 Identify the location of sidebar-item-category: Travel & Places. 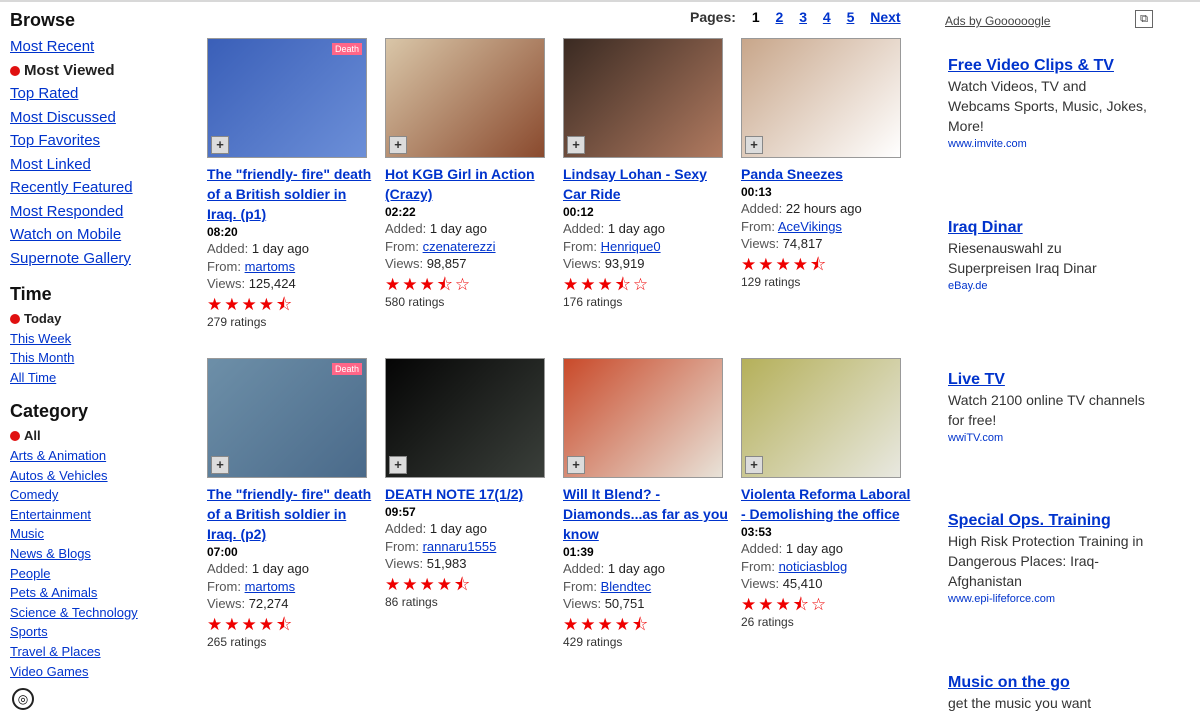
(102, 652).